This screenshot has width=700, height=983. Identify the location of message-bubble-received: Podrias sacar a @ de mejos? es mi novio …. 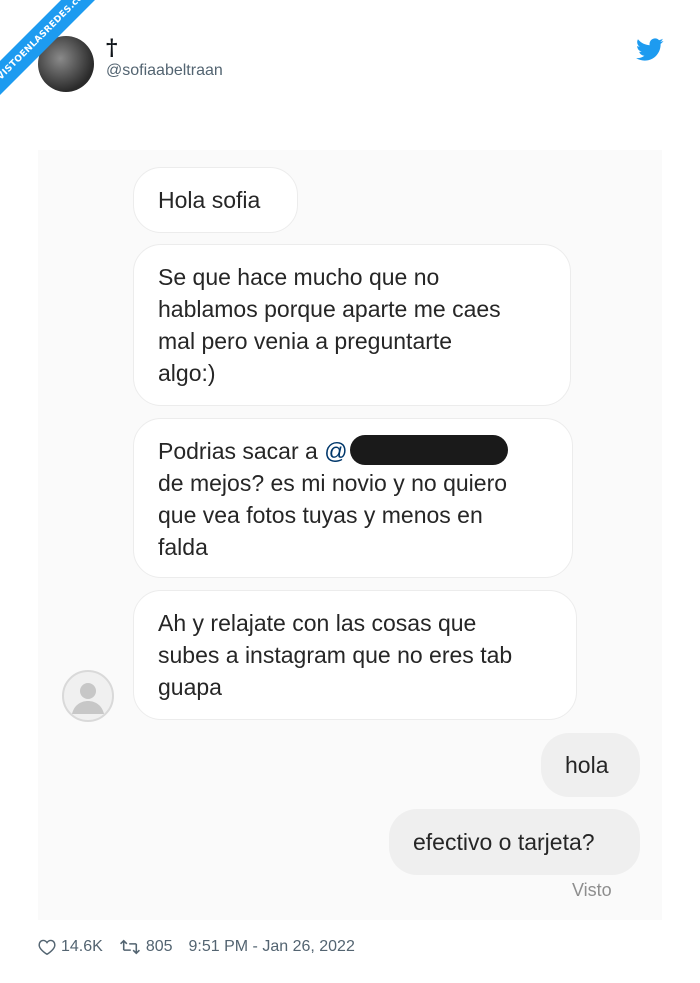
(353, 498).